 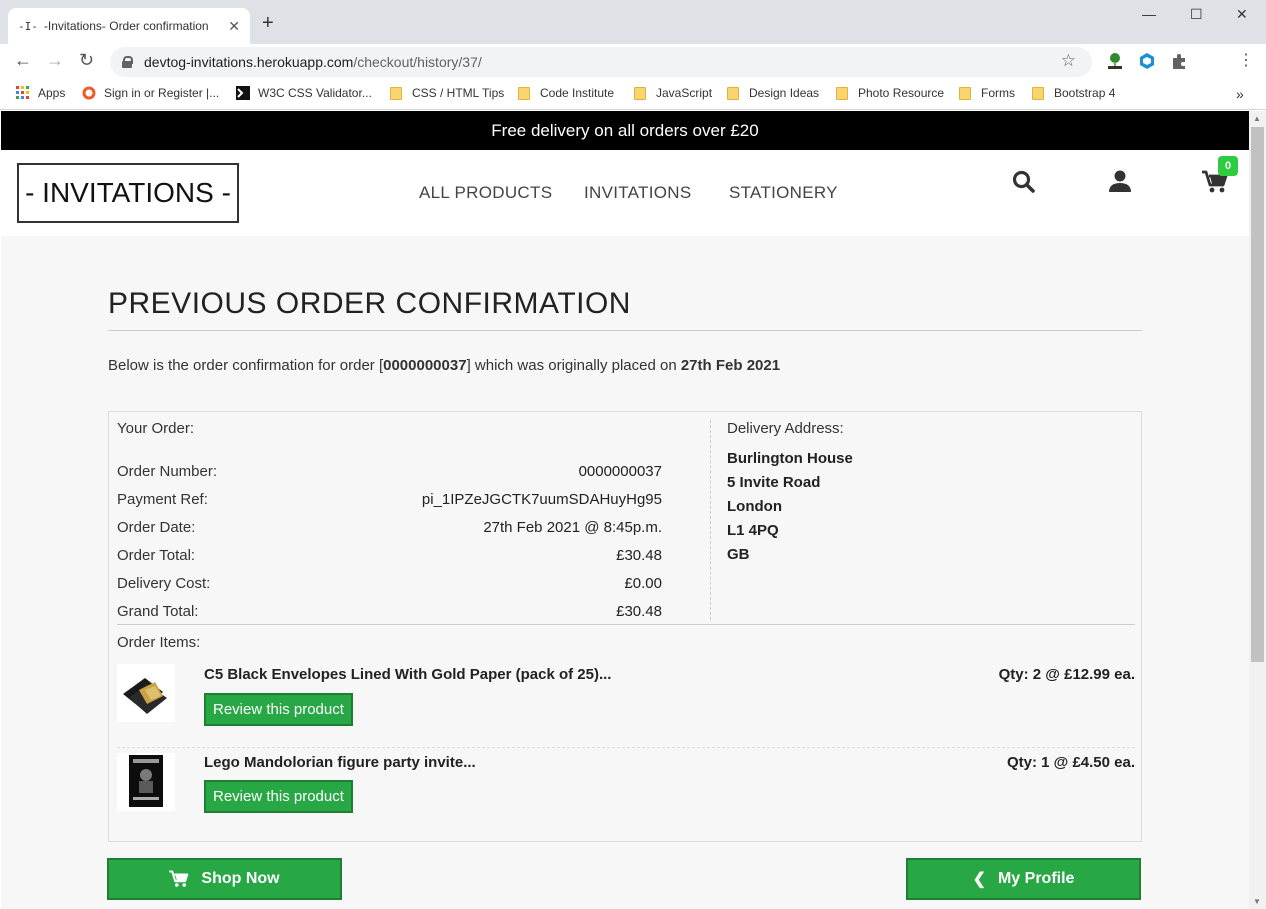 What do you see at coordinates (167, 471) in the screenshot?
I see `field-label: Order Number:` at bounding box center [167, 471].